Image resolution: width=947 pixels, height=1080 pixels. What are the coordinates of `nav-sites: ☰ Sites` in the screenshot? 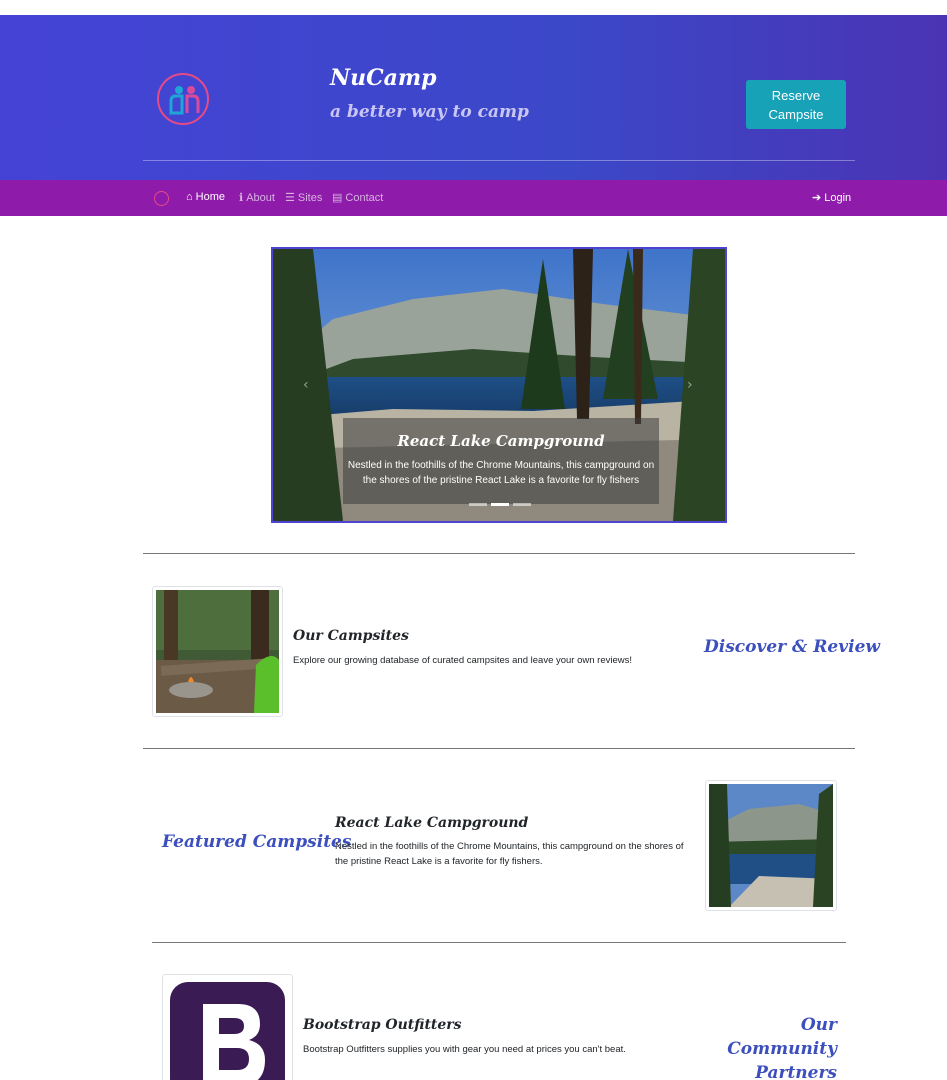 It's located at (304, 198).